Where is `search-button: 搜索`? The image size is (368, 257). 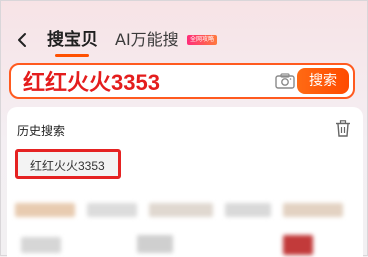 search-button: 搜索 is located at coordinates (323, 81).